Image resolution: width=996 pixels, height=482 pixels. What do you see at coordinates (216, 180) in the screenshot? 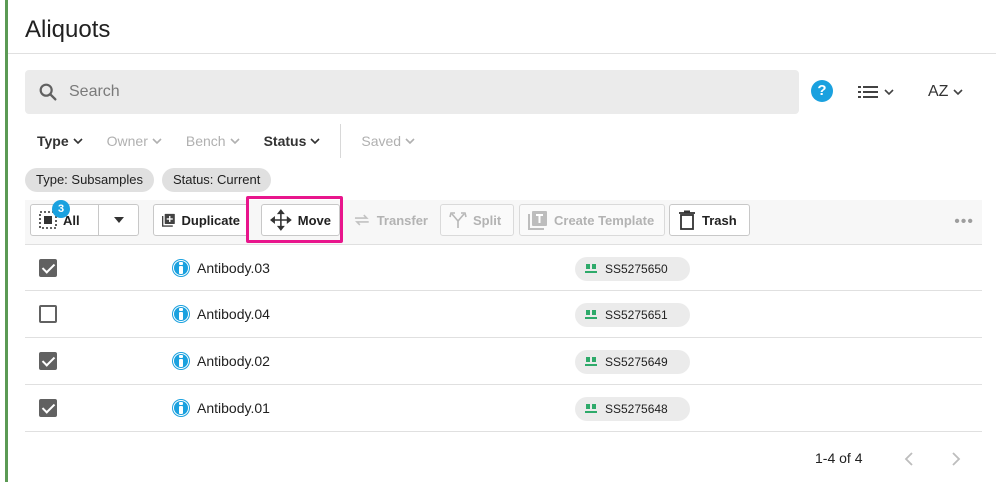
I see `filter-chip-status: Status: Current` at bounding box center [216, 180].